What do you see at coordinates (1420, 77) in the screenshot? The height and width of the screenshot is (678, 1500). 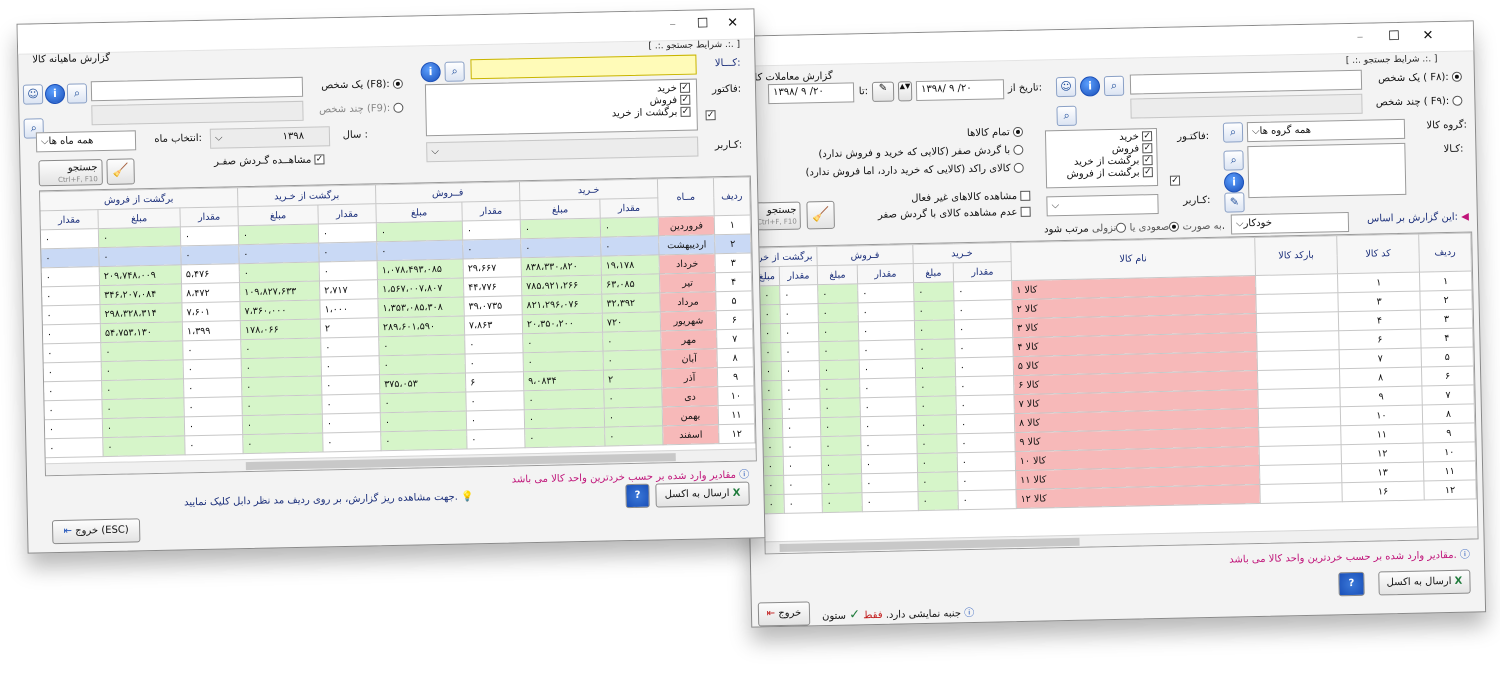 I see `single-person-radio: یک شخص ( F۸):` at bounding box center [1420, 77].